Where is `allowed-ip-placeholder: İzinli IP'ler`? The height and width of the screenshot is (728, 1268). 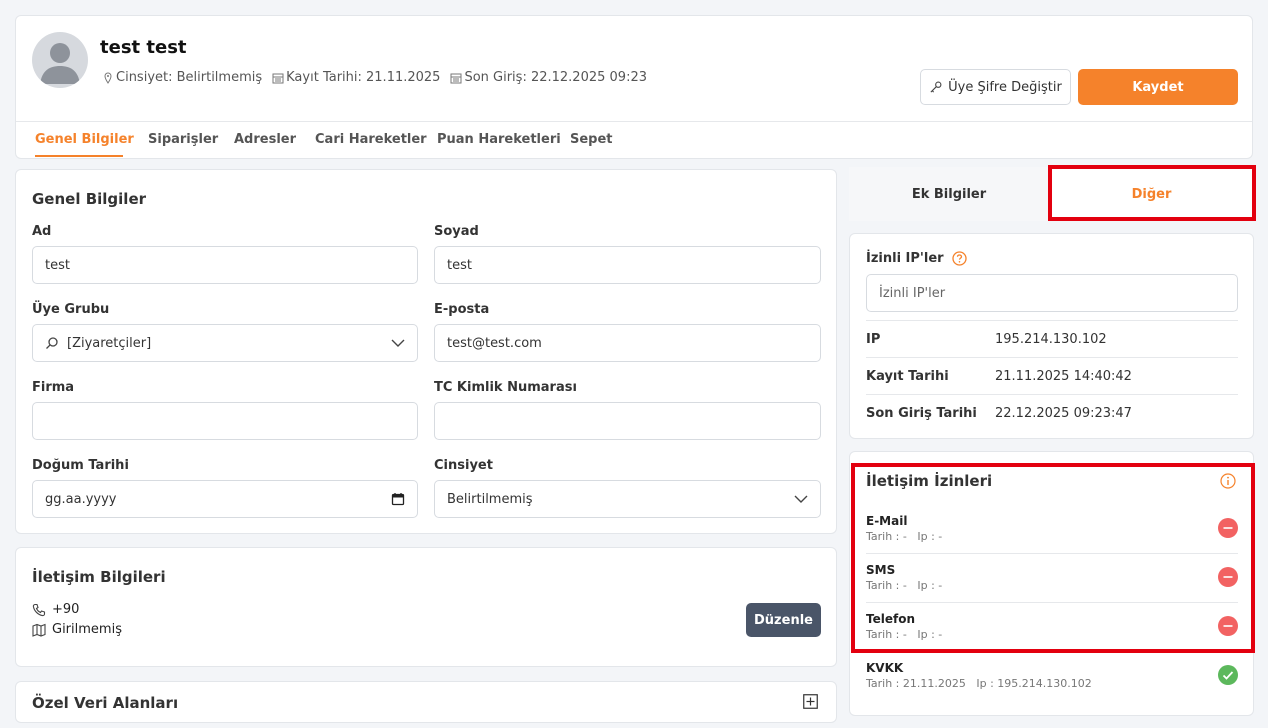
allowed-ip-placeholder: İzinli IP'ler is located at coordinates (912, 293).